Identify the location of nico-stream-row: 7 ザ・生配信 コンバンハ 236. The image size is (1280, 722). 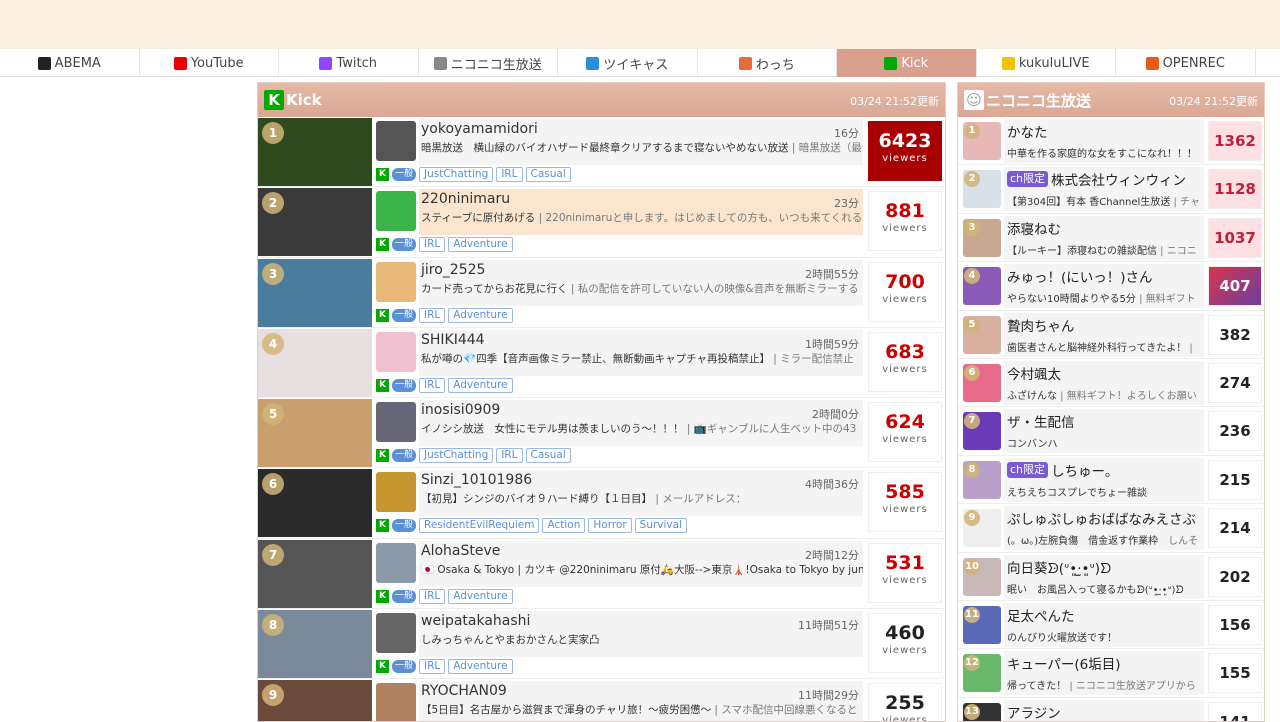
(1111, 431).